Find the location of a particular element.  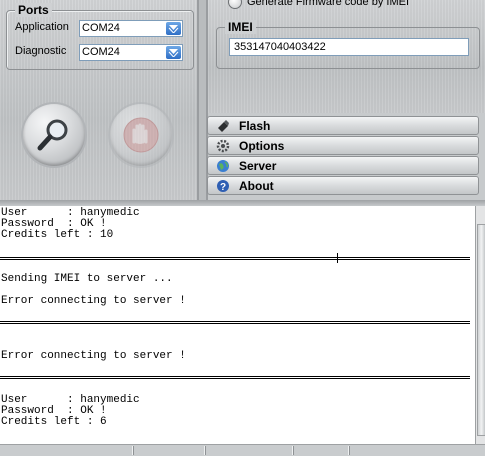

globe-icon is located at coordinates (223, 166).